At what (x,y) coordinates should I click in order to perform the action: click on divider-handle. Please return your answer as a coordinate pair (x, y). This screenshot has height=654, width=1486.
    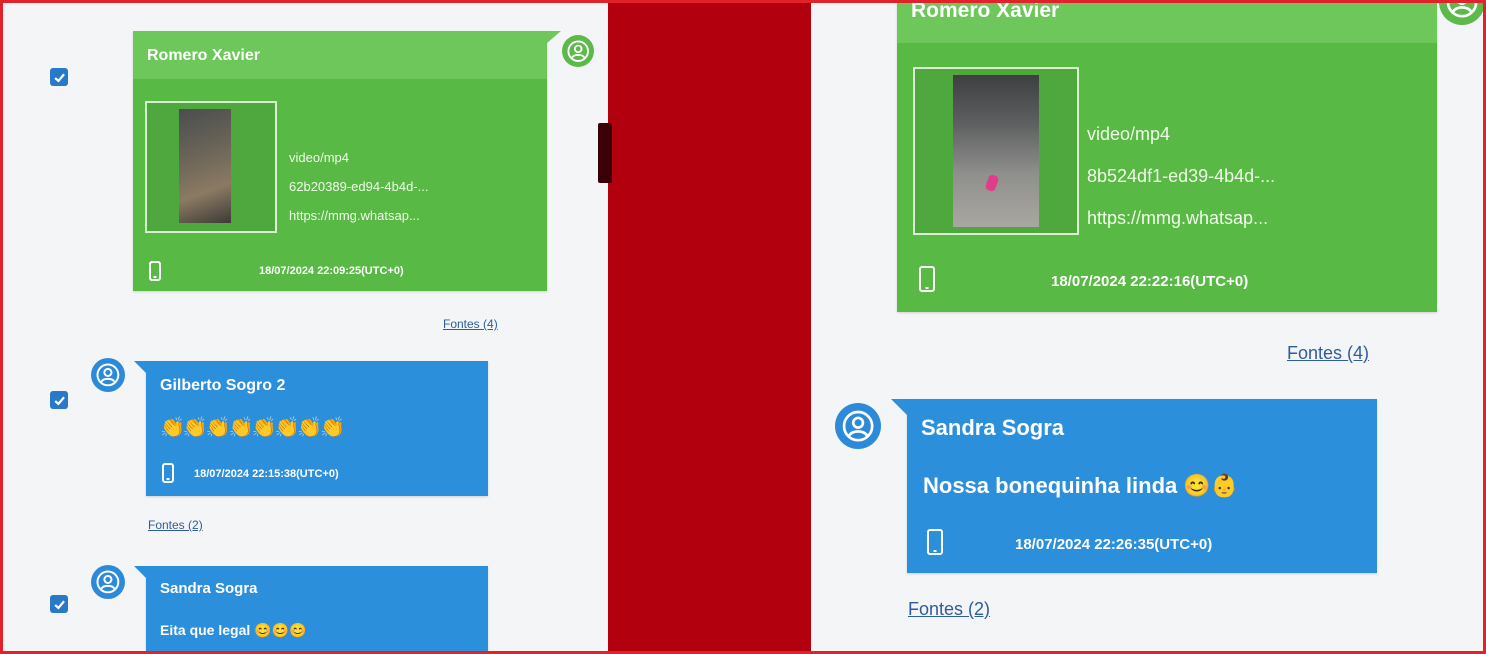
    Looking at the image, I should click on (605, 153).